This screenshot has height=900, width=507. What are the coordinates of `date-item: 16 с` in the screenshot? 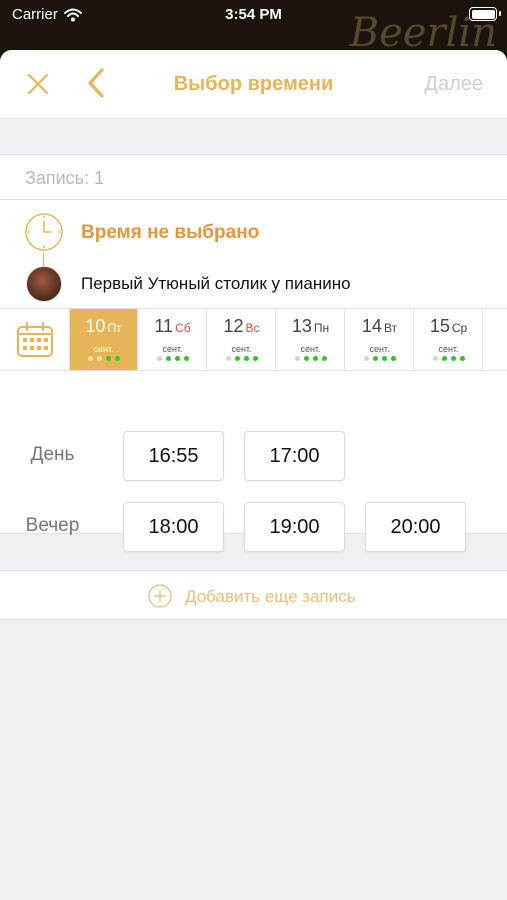 It's located at (495, 339).